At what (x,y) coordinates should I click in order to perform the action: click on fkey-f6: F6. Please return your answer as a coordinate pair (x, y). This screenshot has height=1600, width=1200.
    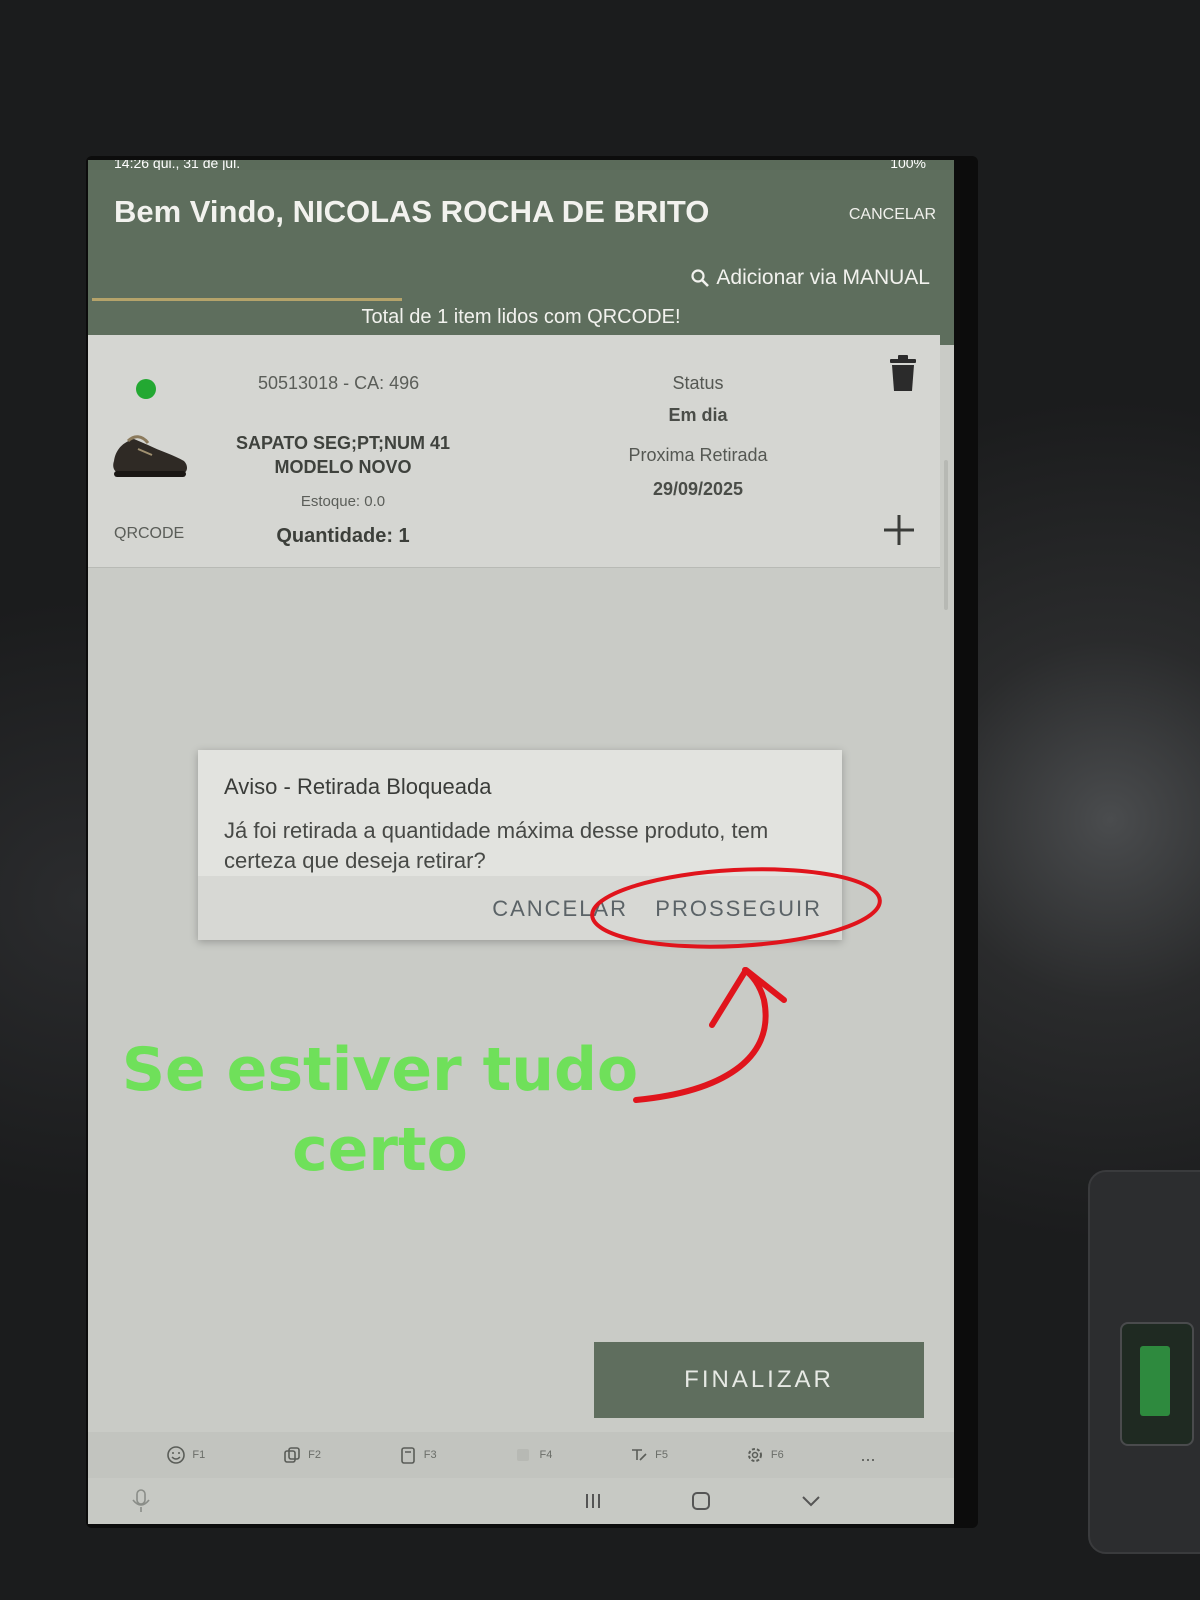
    Looking at the image, I should click on (764, 1455).